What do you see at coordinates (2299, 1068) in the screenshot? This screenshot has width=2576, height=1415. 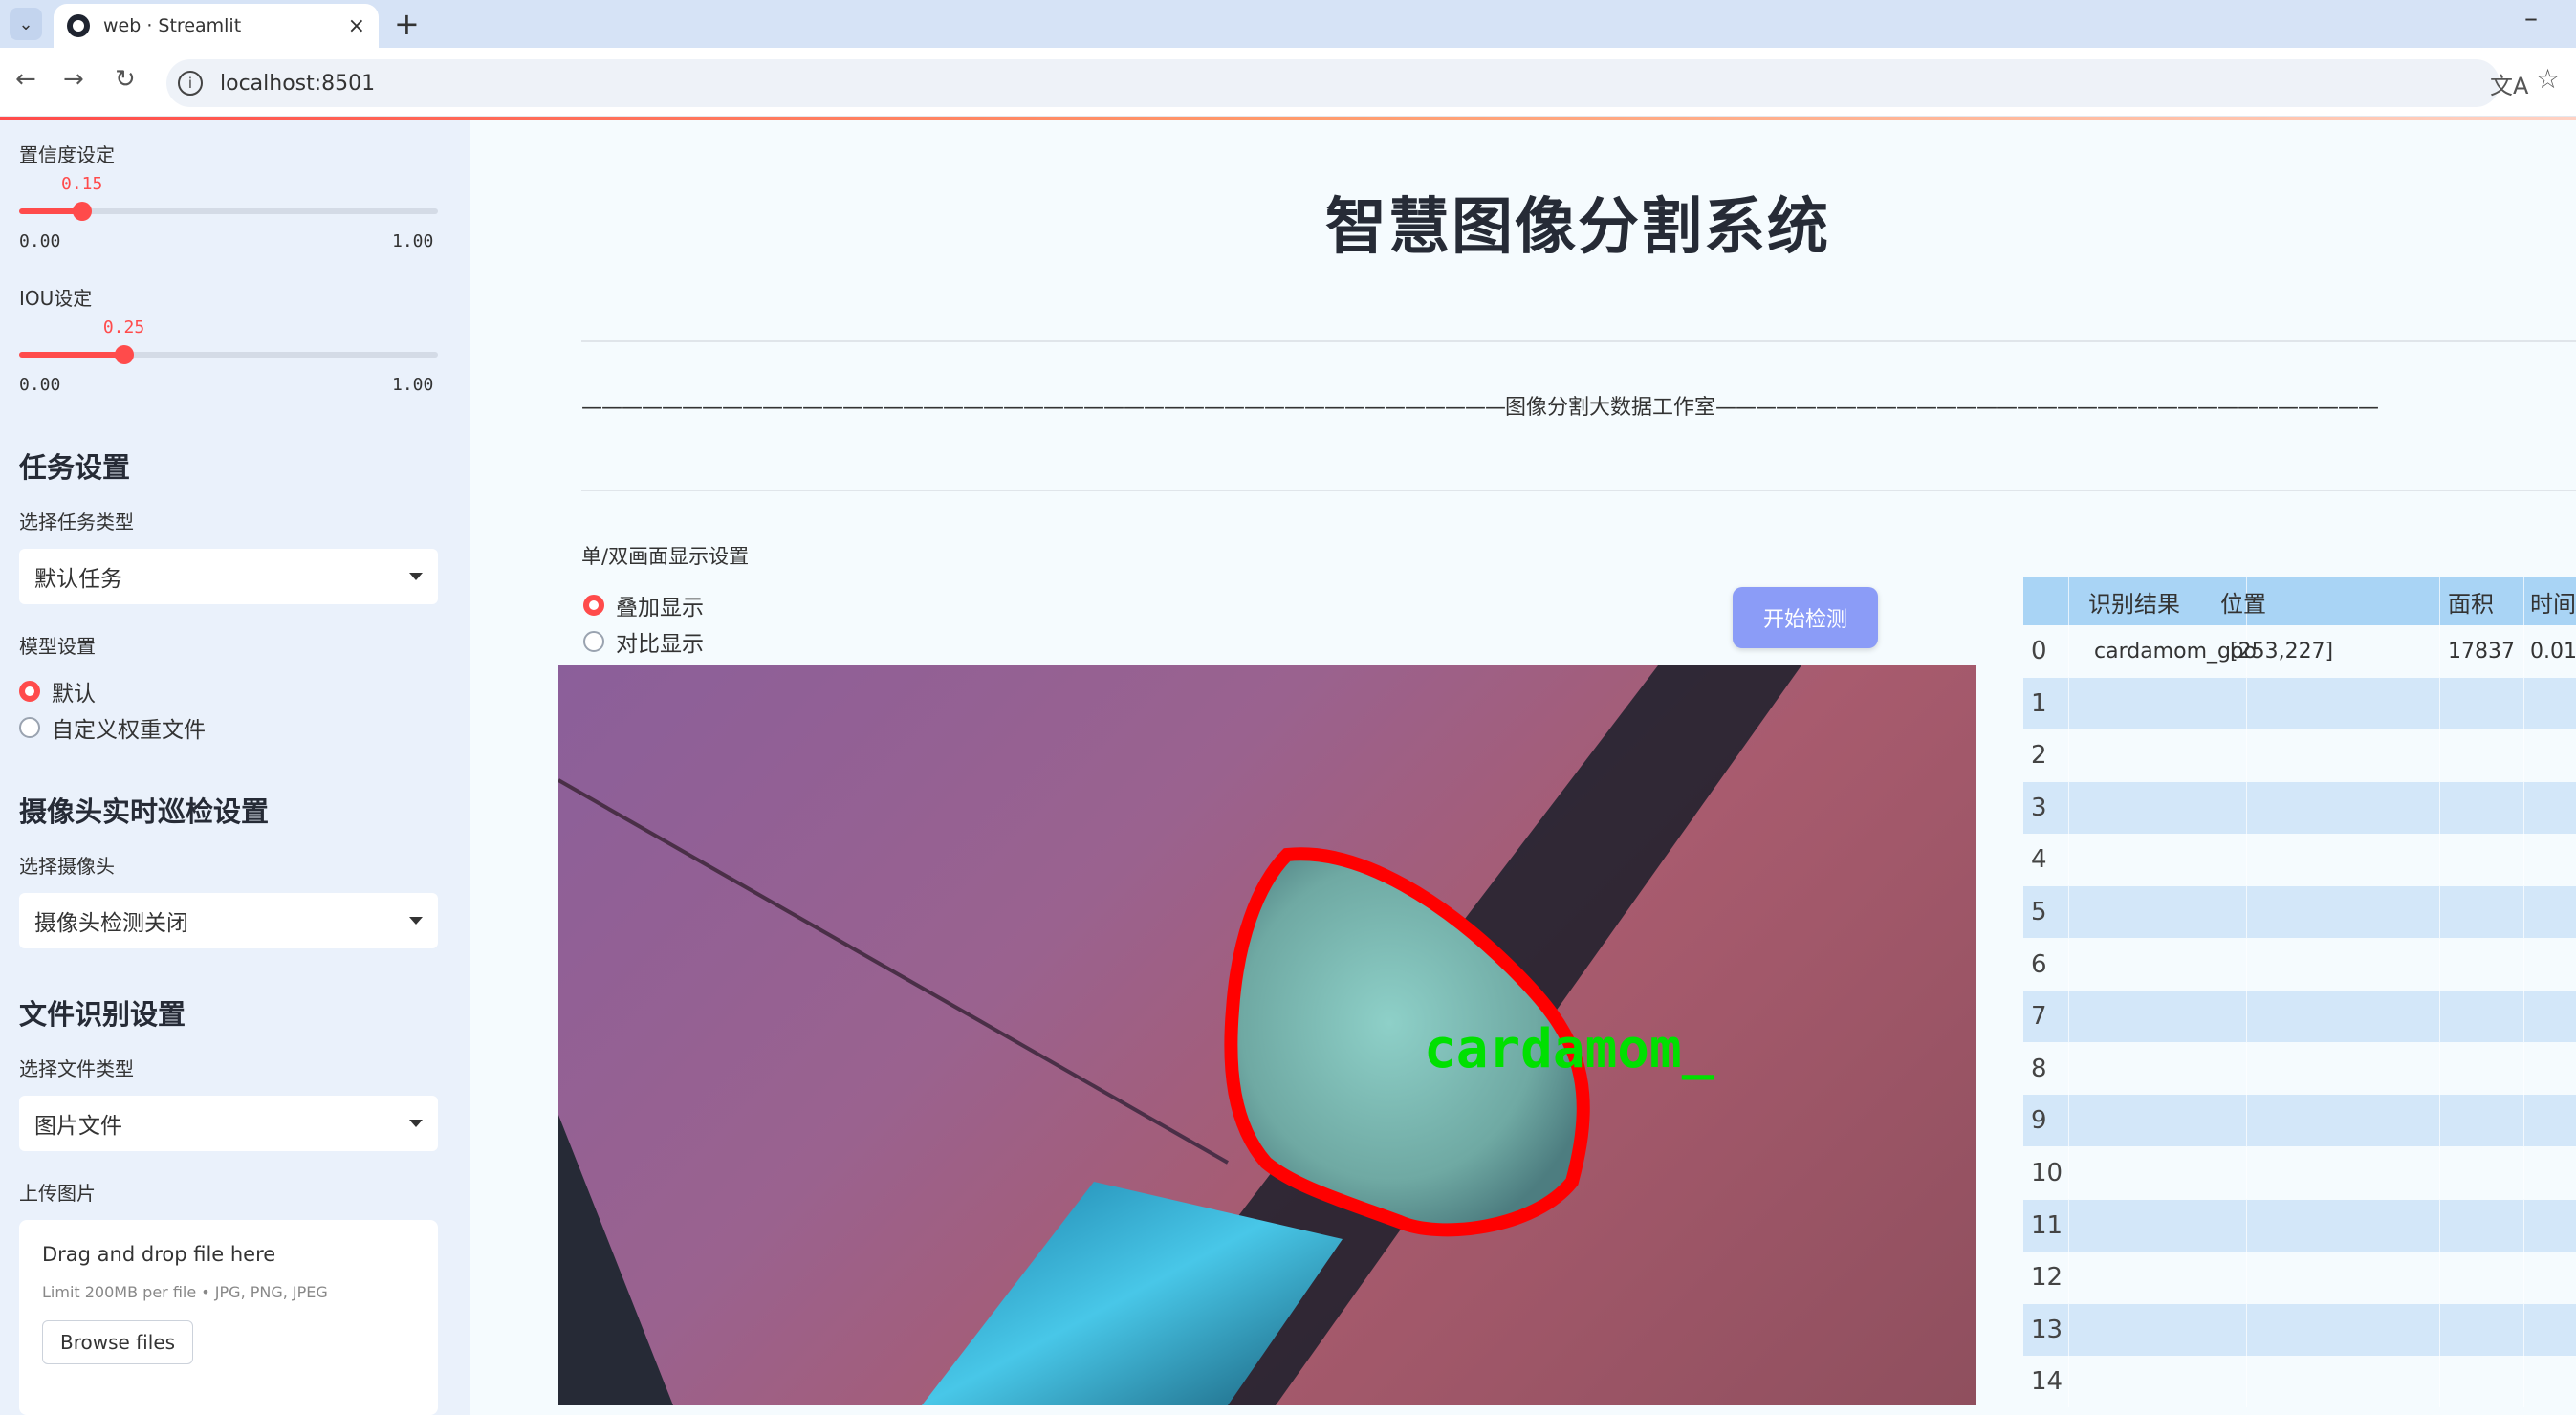 I see `table-row: 8` at bounding box center [2299, 1068].